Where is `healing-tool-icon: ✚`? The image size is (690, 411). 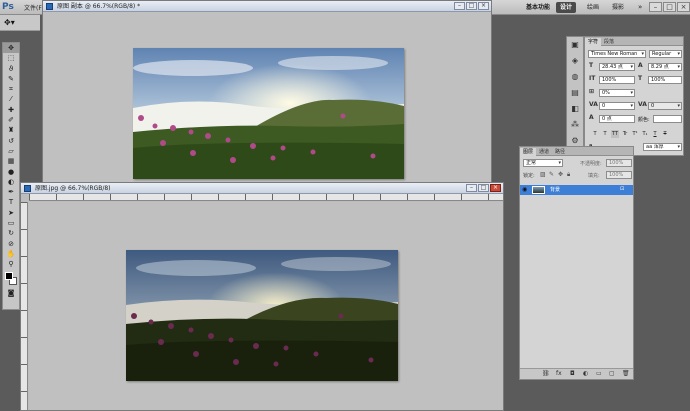 healing-tool-icon: ✚ is located at coordinates (11, 110).